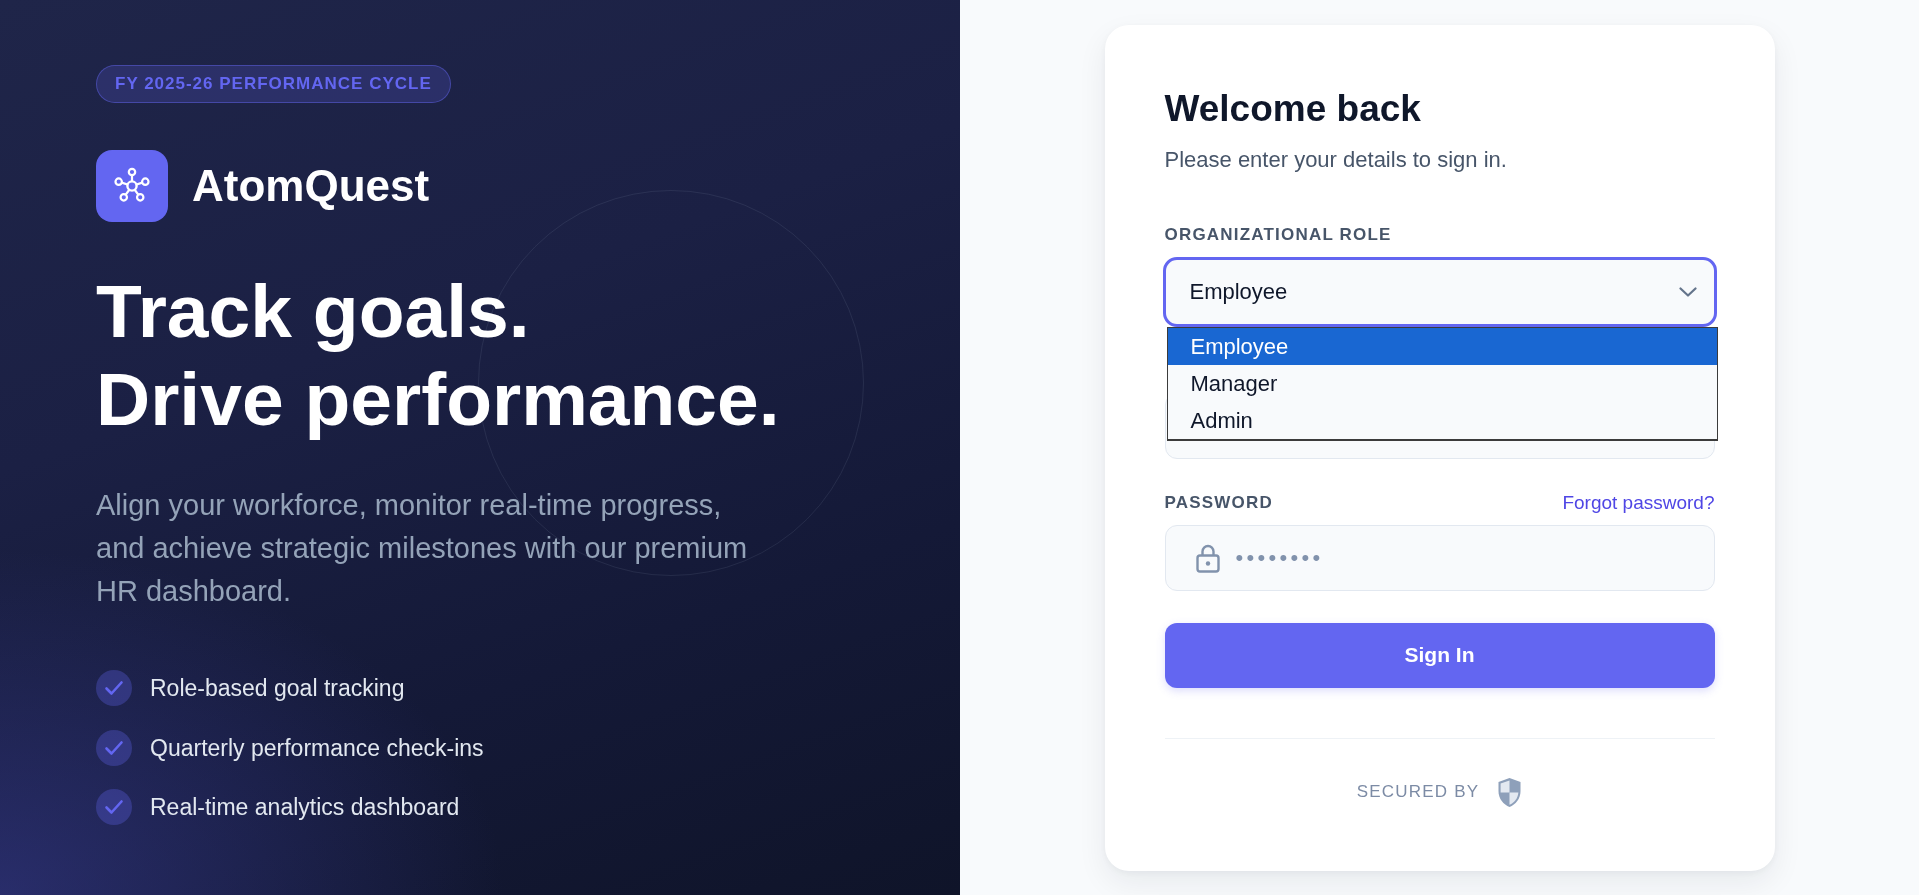 Image resolution: width=1919 pixels, height=895 pixels. What do you see at coordinates (1218, 502) in the screenshot?
I see `field-label: PASSWORD` at bounding box center [1218, 502].